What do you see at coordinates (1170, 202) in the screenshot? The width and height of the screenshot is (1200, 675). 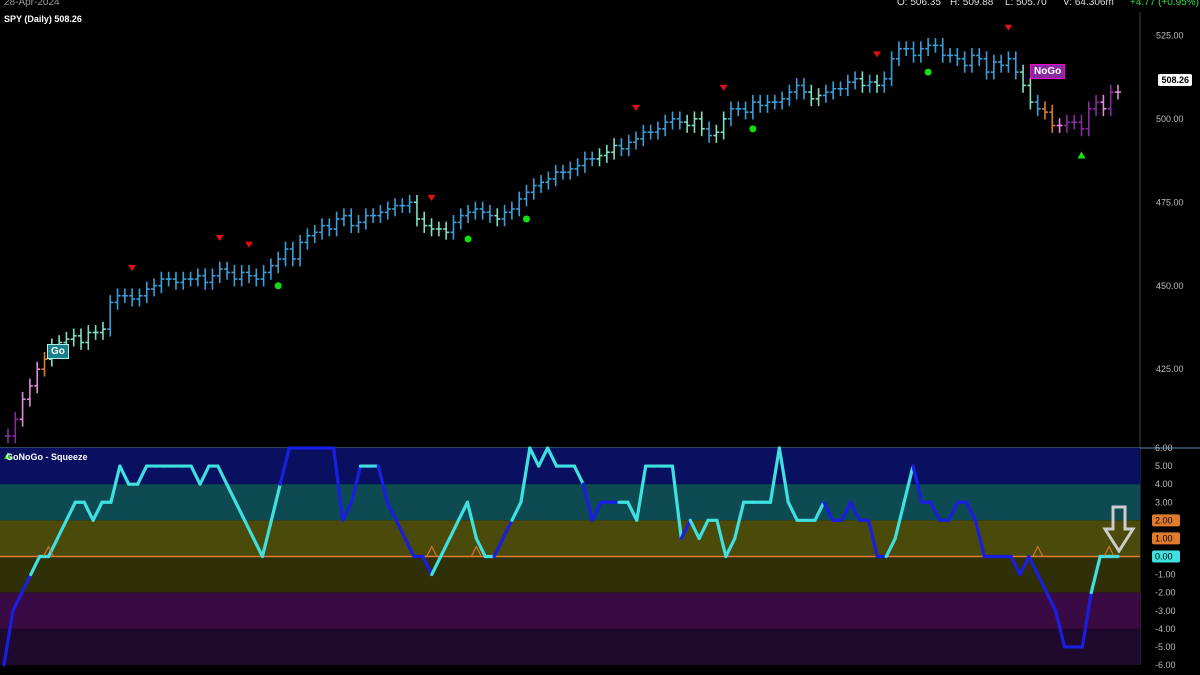 I see `price-tick-label: 475.00` at bounding box center [1170, 202].